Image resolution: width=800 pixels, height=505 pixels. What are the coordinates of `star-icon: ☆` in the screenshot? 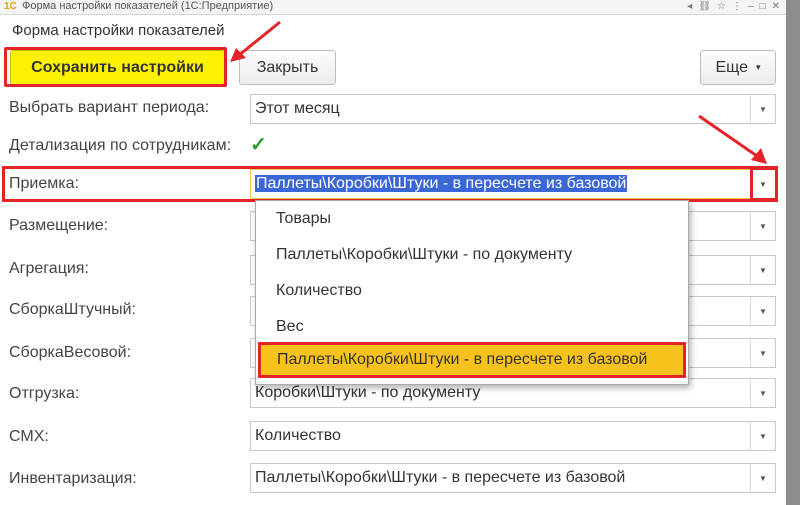 It's located at (721, 6).